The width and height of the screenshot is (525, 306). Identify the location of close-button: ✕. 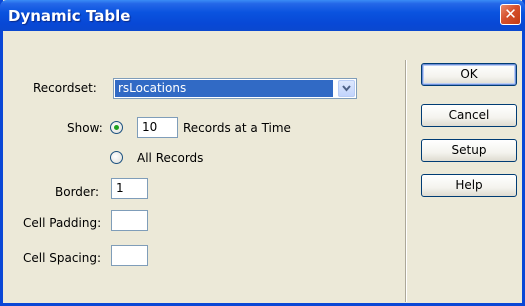
(510, 14).